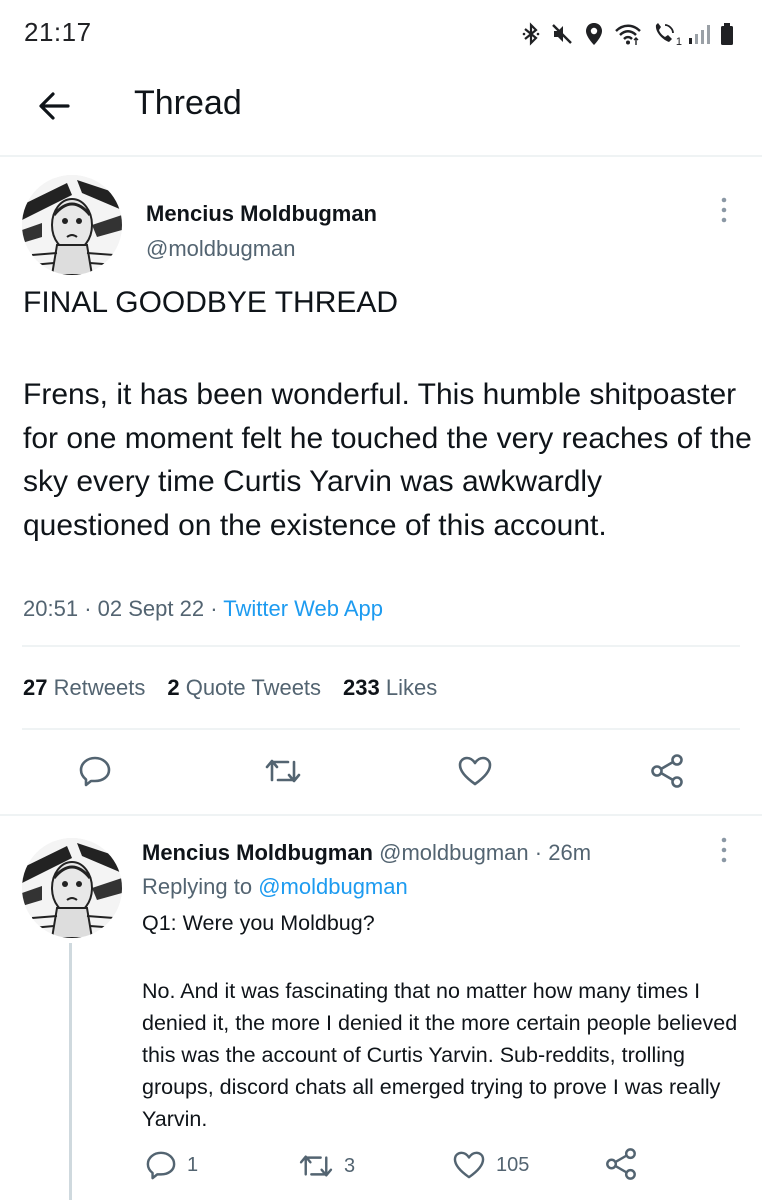 The image size is (762, 1200). I want to click on tweet-title: FINAL GOODBYE THREAD, so click(211, 302).